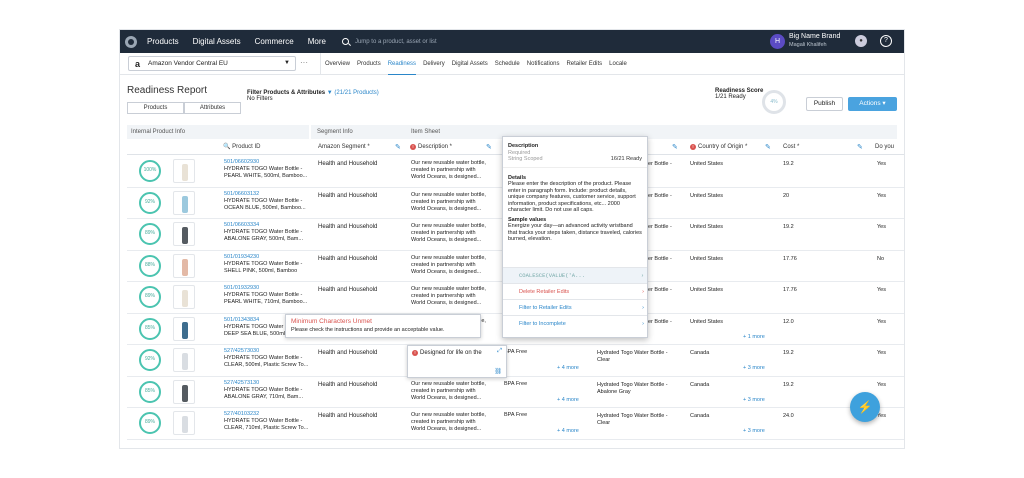 This screenshot has height=478, width=1024. I want to click on more-link: + 1 more, so click(754, 337).